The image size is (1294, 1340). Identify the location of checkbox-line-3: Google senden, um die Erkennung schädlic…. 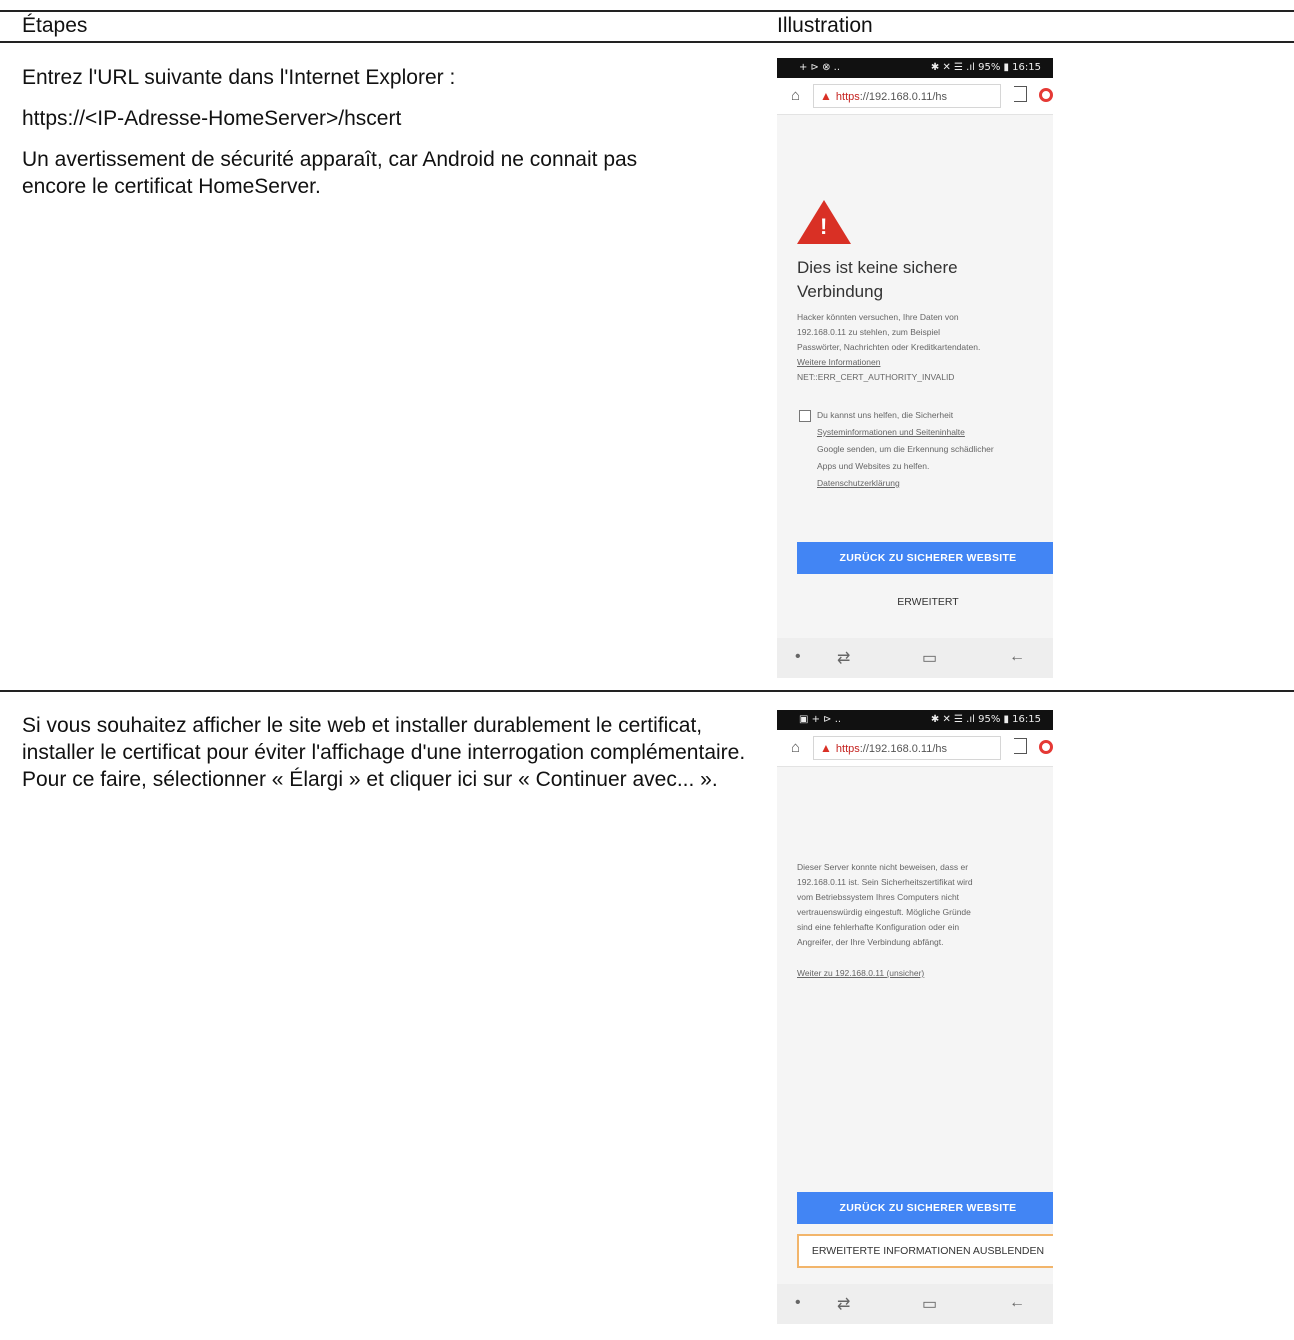
(905, 449).